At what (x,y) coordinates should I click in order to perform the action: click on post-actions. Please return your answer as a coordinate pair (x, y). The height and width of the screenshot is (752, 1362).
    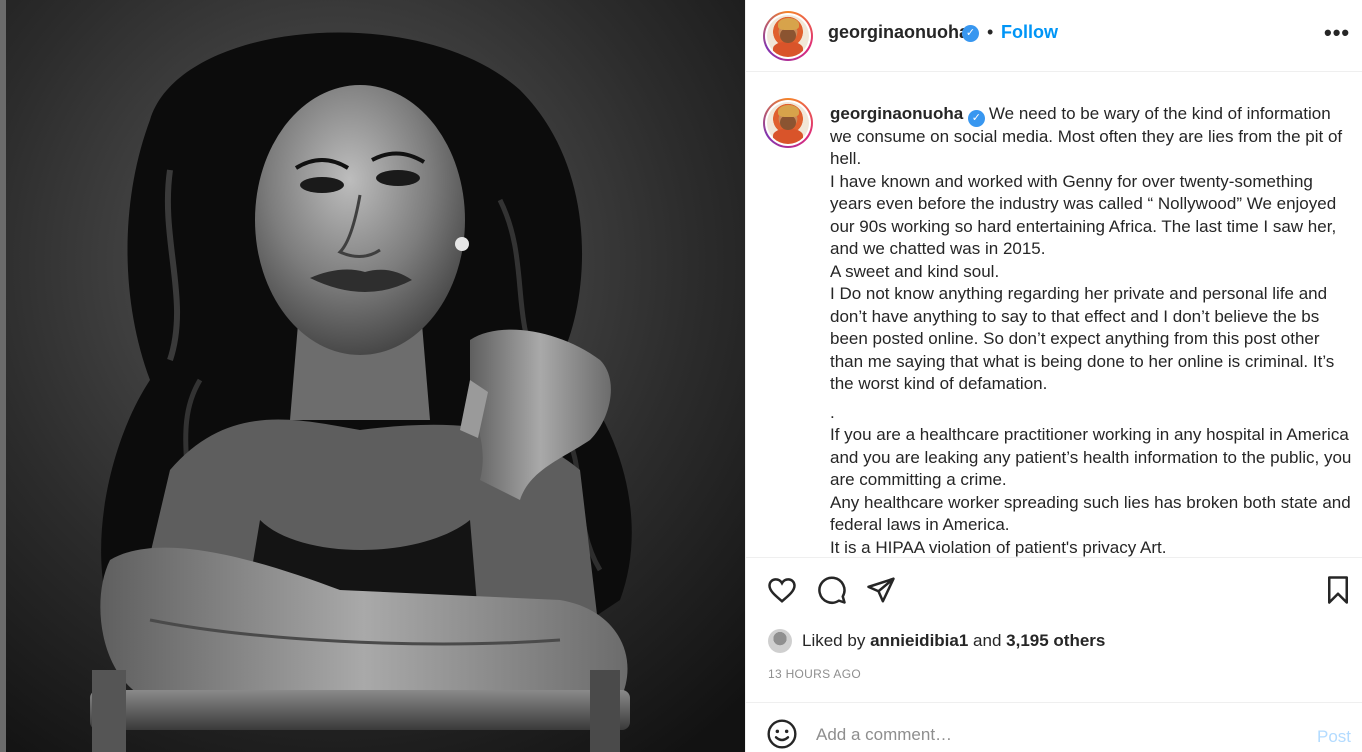
    Looking at the image, I should click on (1054, 588).